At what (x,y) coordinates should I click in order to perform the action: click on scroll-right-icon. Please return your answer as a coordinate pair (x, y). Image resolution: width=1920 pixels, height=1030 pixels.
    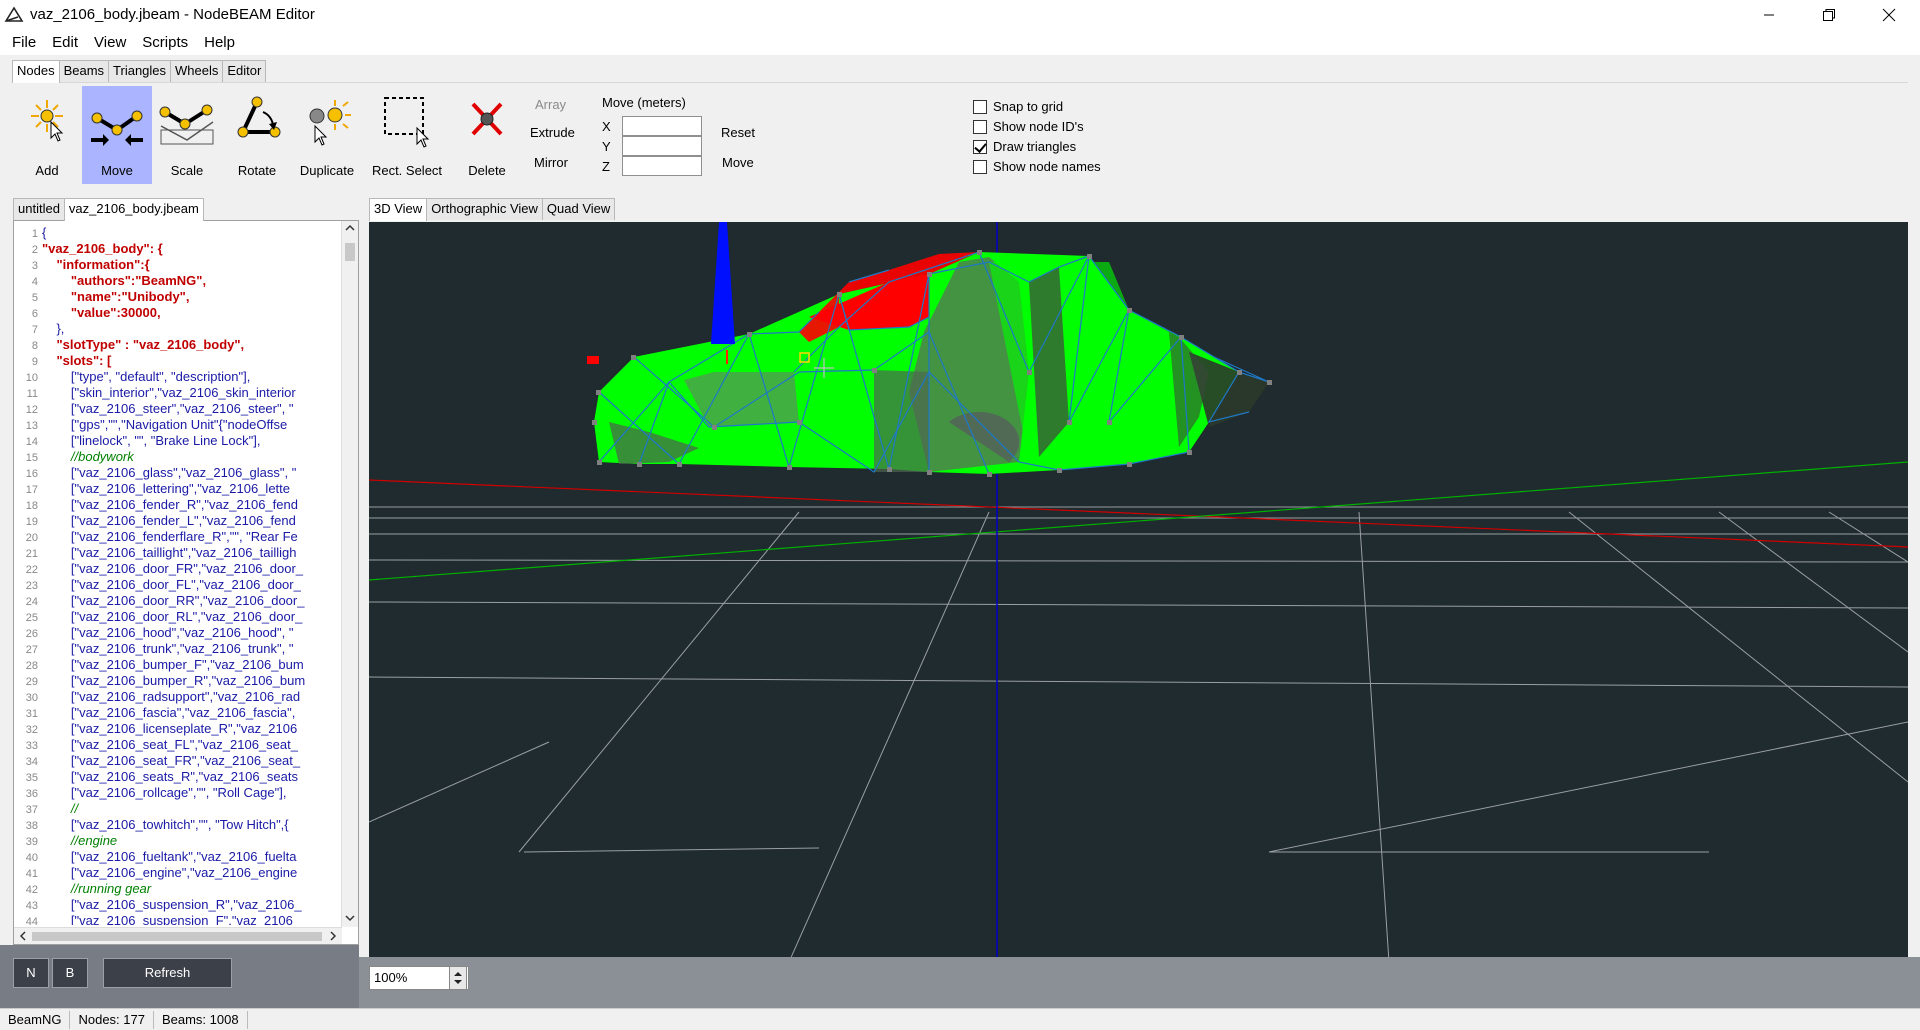
    Looking at the image, I should click on (333, 936).